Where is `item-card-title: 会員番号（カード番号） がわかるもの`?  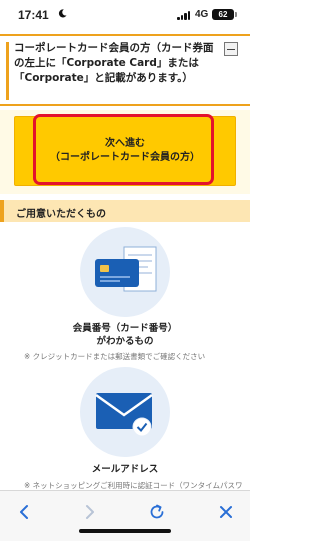 item-card-title: 会員番号（カード番号） がわかるもの is located at coordinates (125, 335).